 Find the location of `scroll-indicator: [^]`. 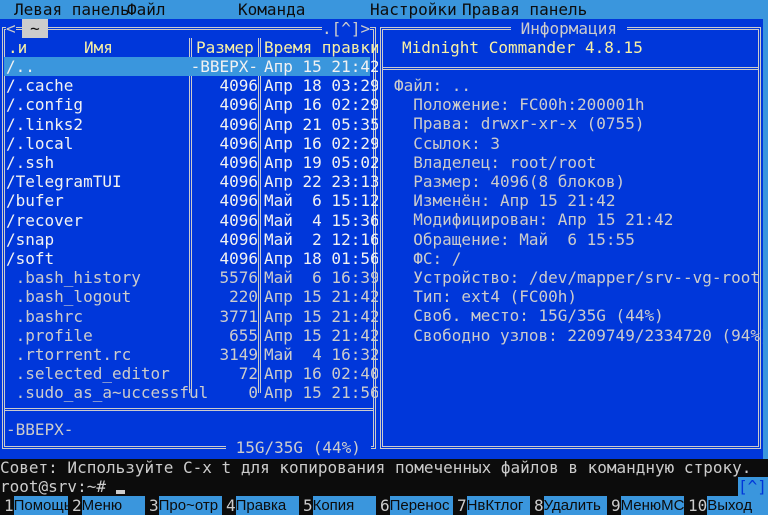

scroll-indicator: [^] is located at coordinates (753, 486).